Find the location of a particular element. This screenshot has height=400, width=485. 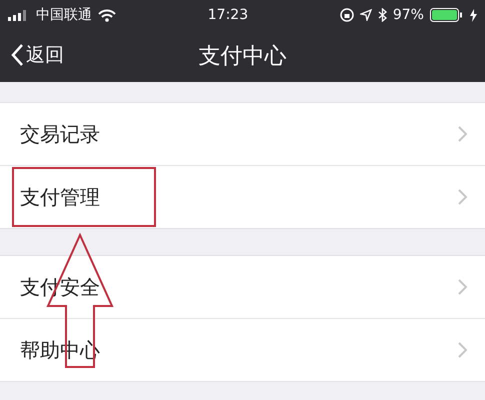

page-title: 支付中心 is located at coordinates (242, 57).